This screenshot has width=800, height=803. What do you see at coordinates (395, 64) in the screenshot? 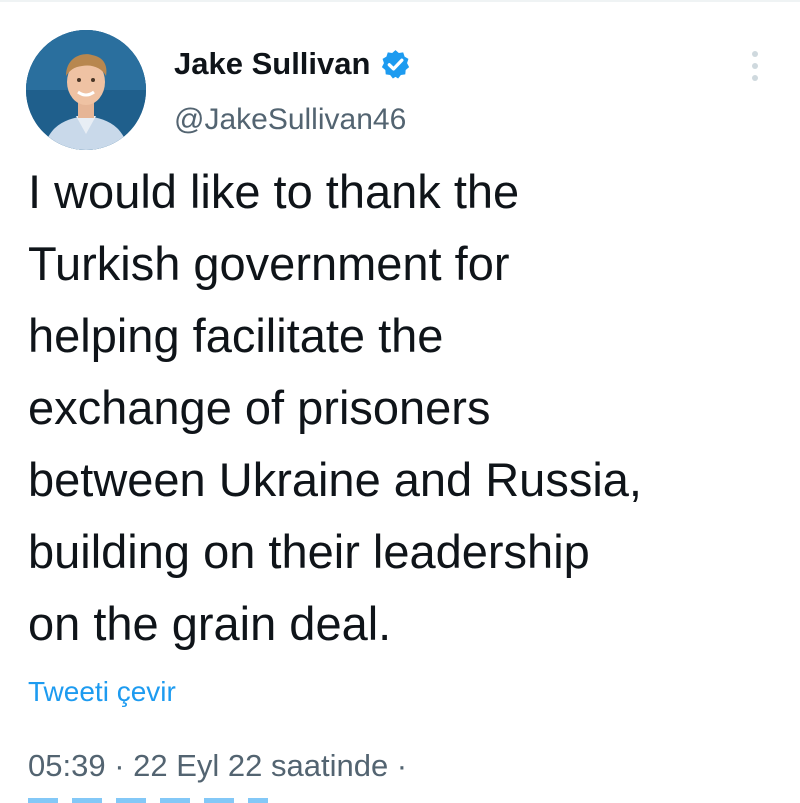
I see `verified-badge-icon` at bounding box center [395, 64].